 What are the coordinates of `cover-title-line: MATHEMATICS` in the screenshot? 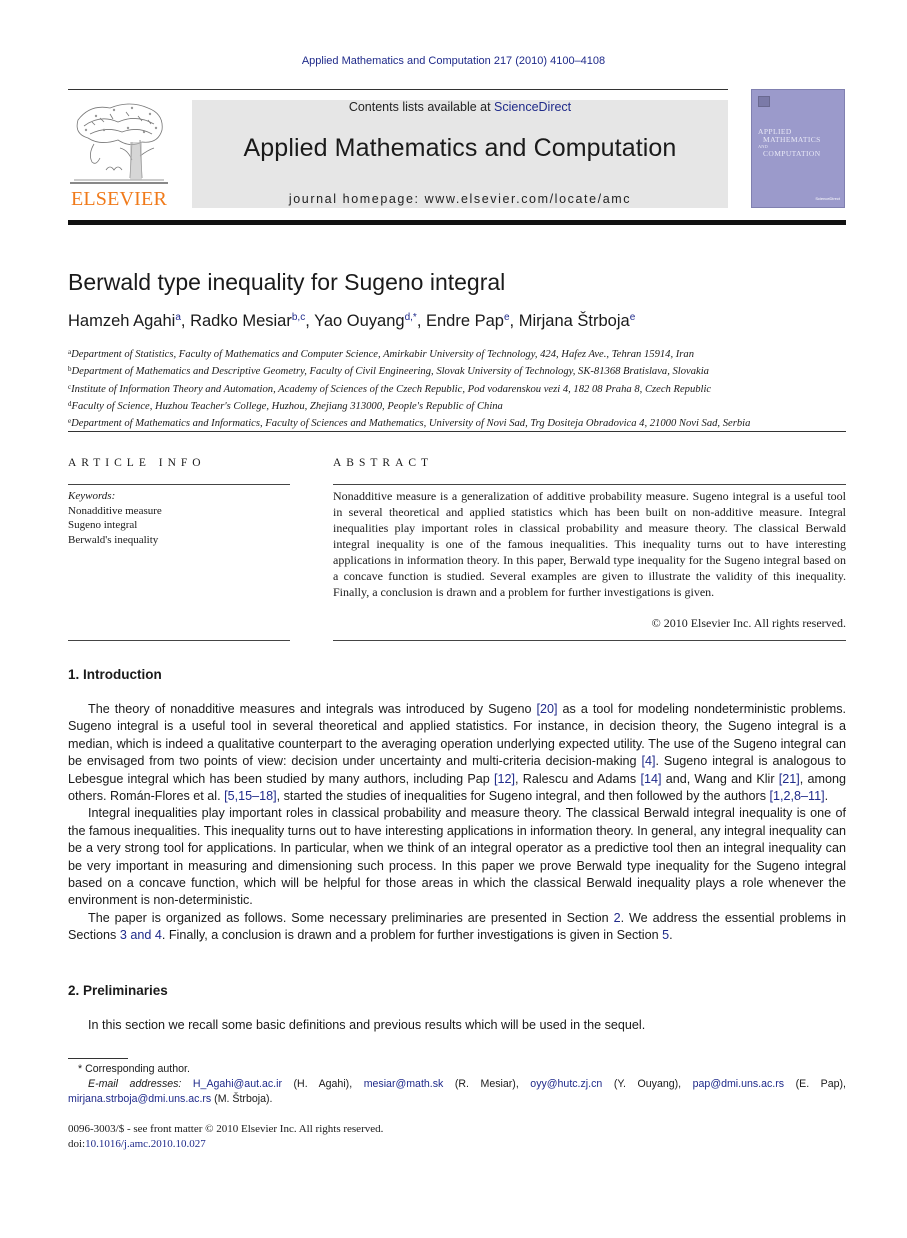 It's located at (792, 139).